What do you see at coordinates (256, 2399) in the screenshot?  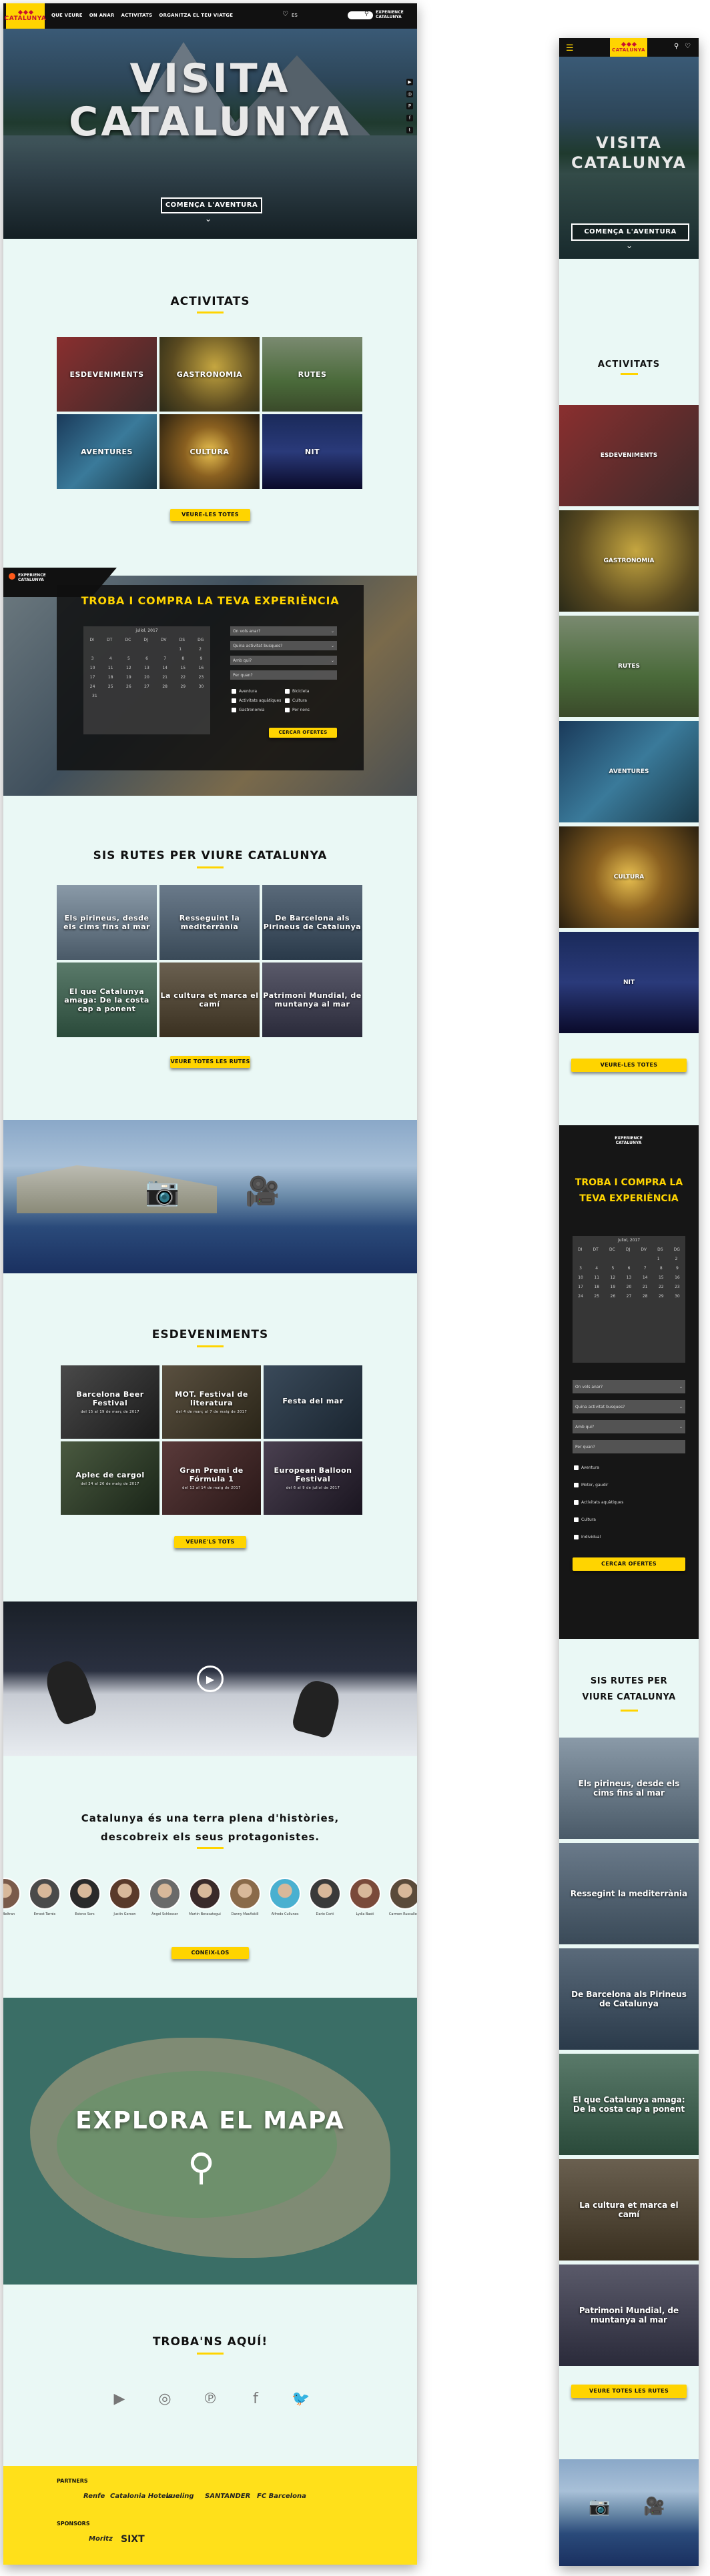 I see `facebook-icon: f` at bounding box center [256, 2399].